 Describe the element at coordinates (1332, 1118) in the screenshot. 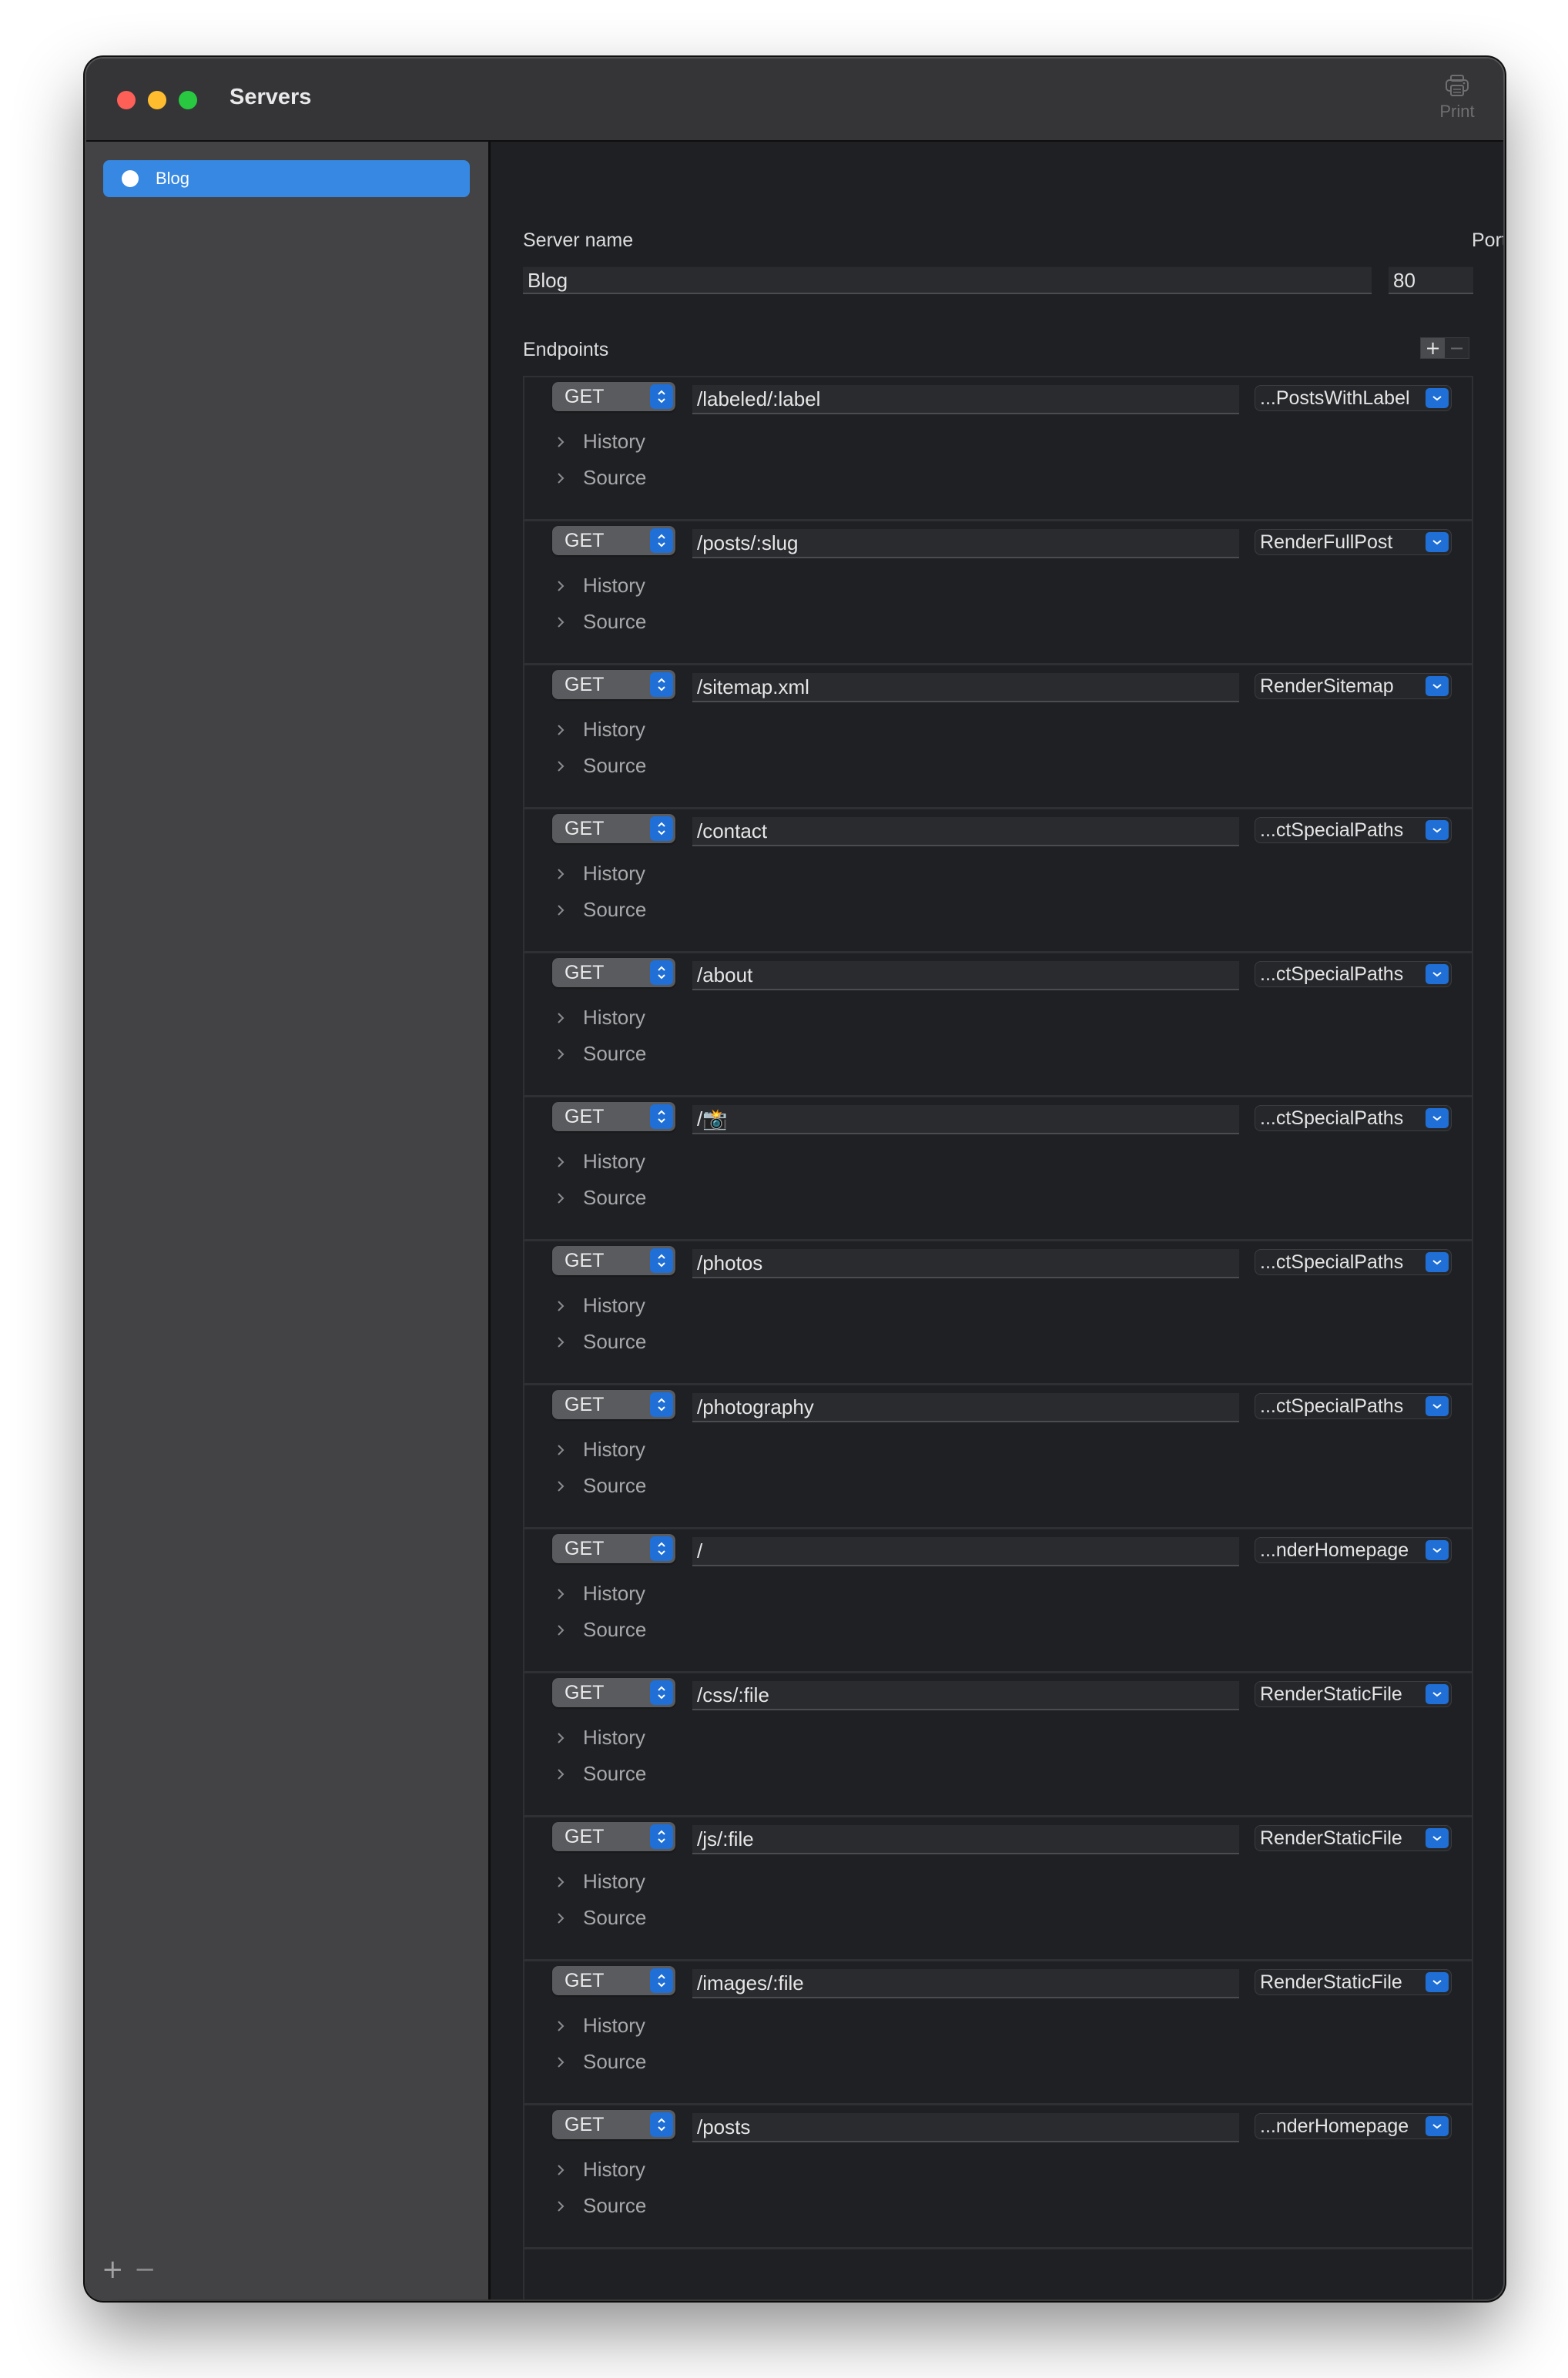

I see `handler-label: ...ctSpecialPaths` at that location.